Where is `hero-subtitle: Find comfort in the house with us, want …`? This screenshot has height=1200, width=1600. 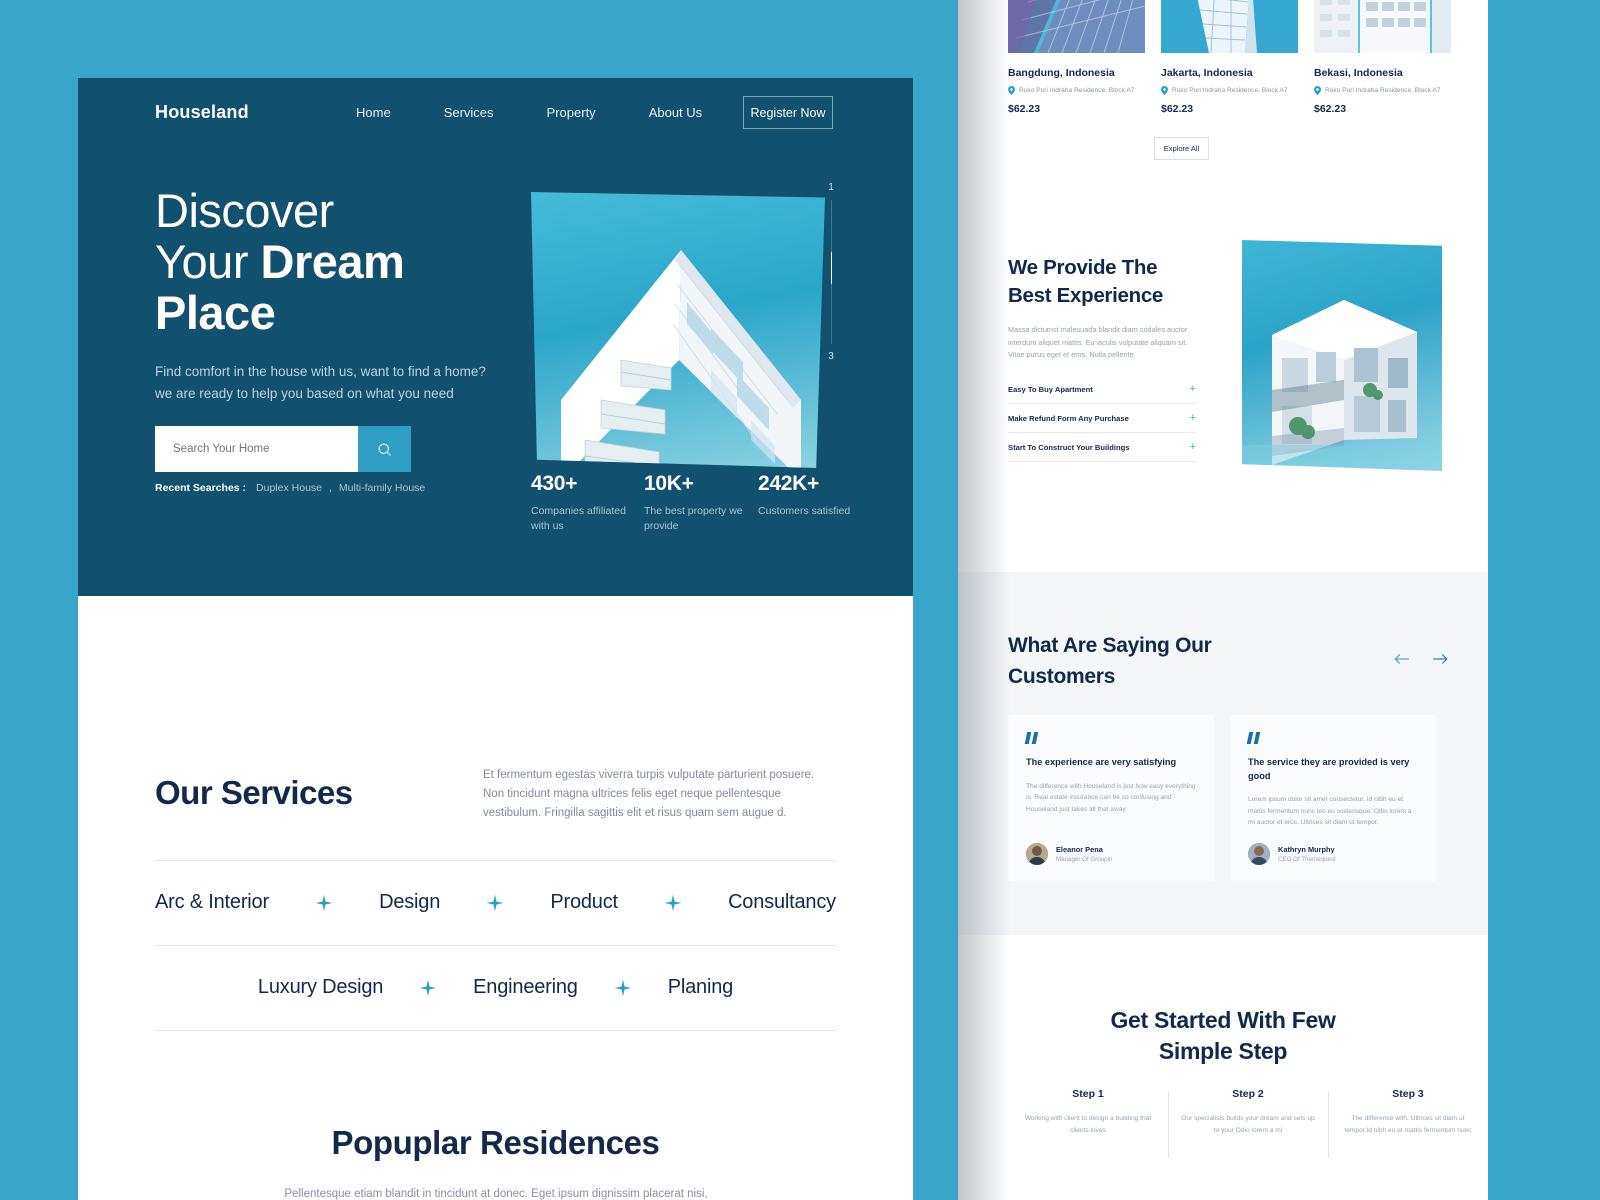
hero-subtitle: Find comfort in the house with us, want … is located at coordinates (320, 382).